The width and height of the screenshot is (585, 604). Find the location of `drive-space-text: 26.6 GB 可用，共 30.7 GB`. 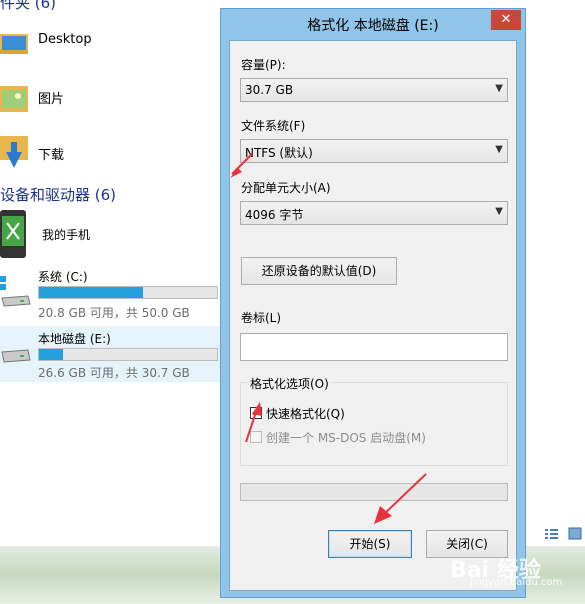

drive-space-text: 26.6 GB 可用，共 30.7 GB is located at coordinates (114, 373).